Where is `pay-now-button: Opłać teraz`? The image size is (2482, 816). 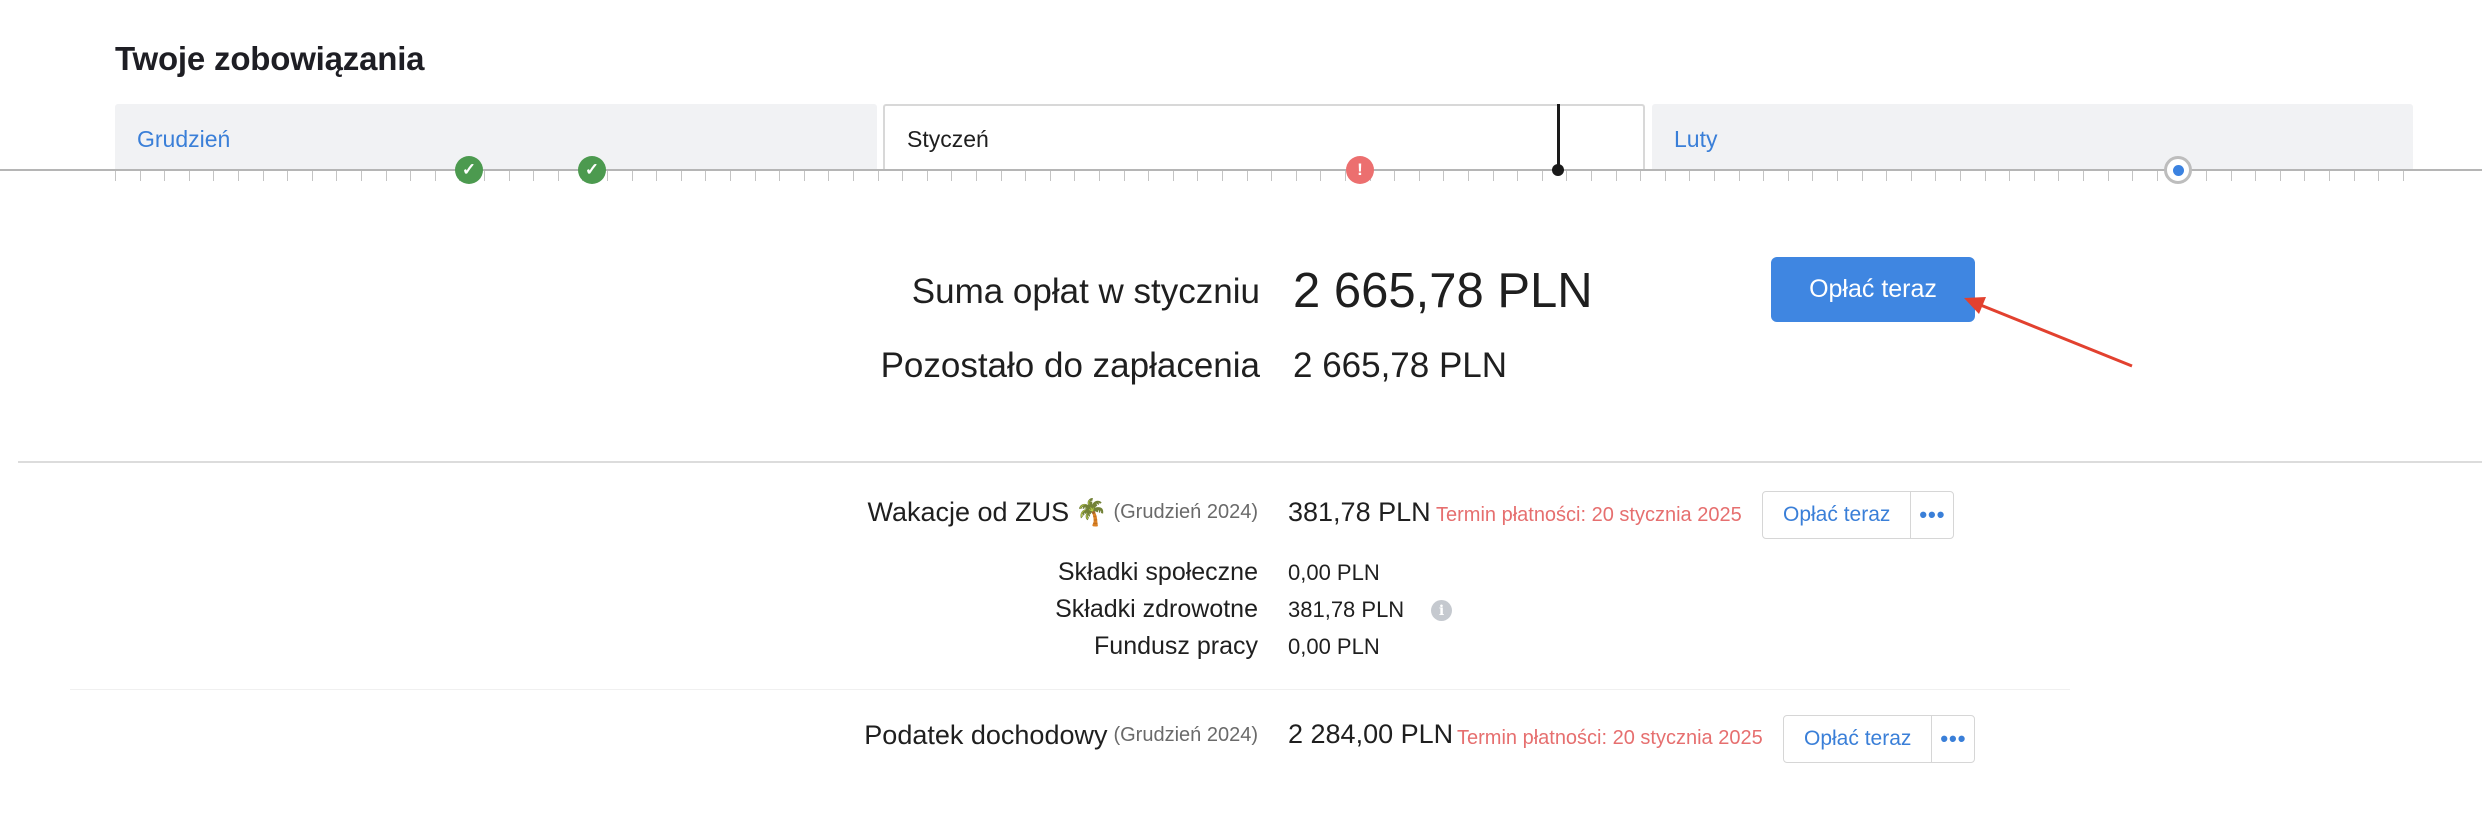 pay-now-button: Opłać teraz is located at coordinates (1873, 289).